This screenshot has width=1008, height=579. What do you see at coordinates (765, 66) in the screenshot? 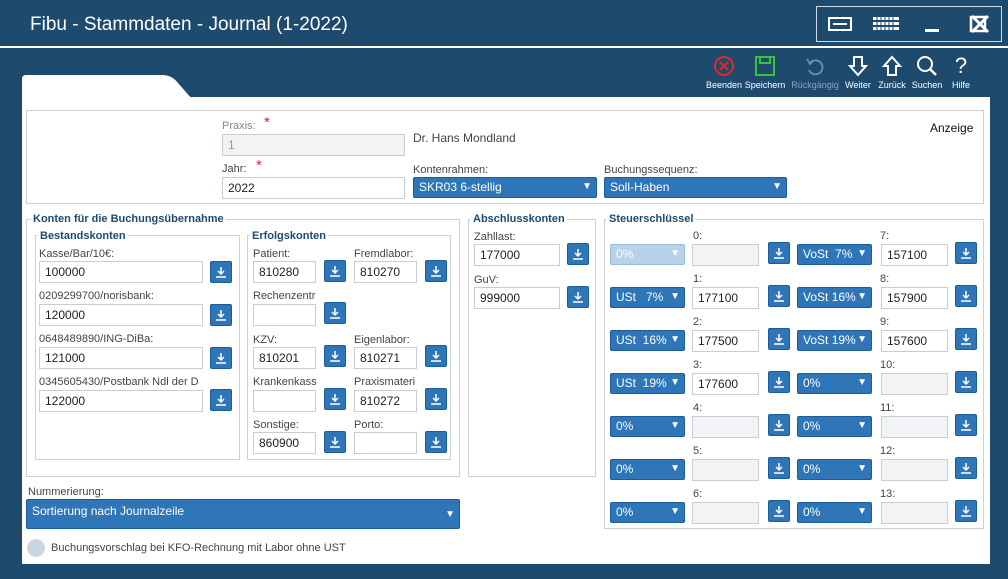
I see `save-icon` at bounding box center [765, 66].